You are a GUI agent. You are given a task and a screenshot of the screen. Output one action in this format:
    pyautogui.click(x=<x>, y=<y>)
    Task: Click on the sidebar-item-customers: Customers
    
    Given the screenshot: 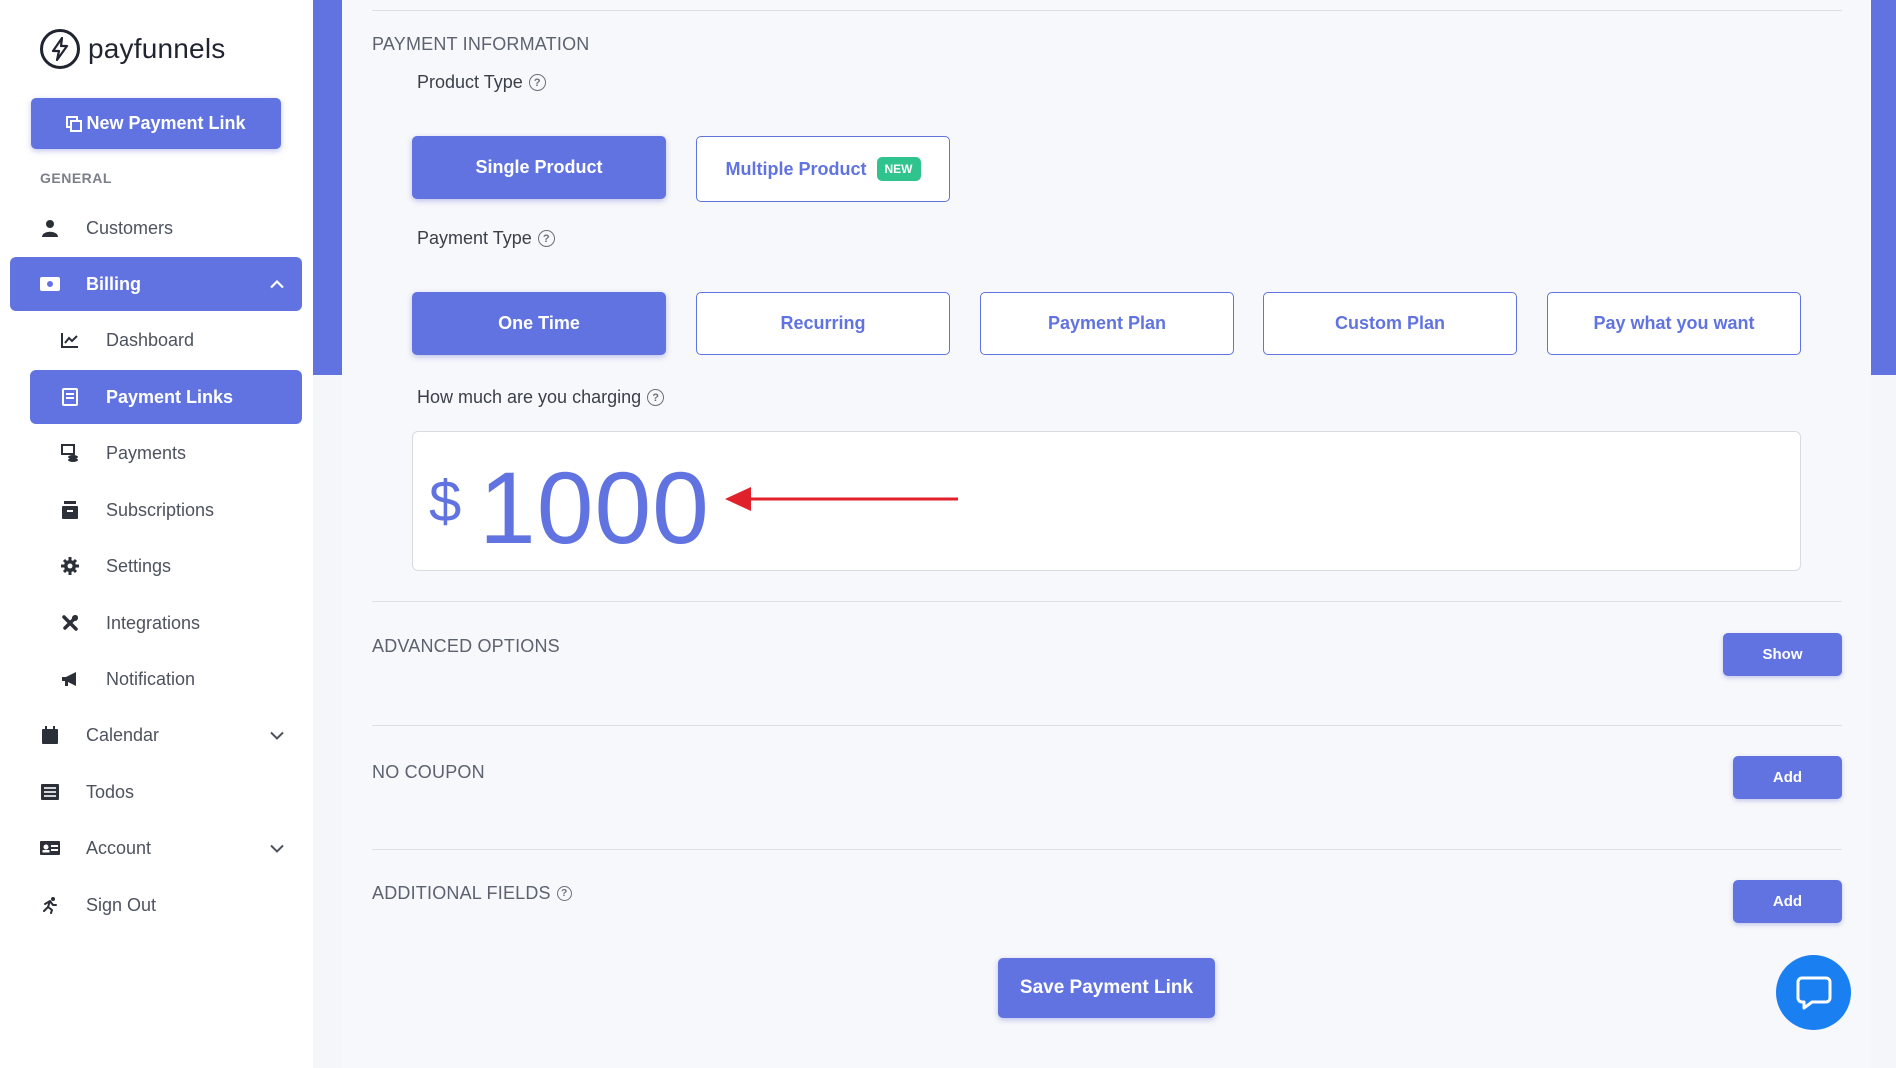 What is the action you would take?
    pyautogui.click(x=170, y=228)
    